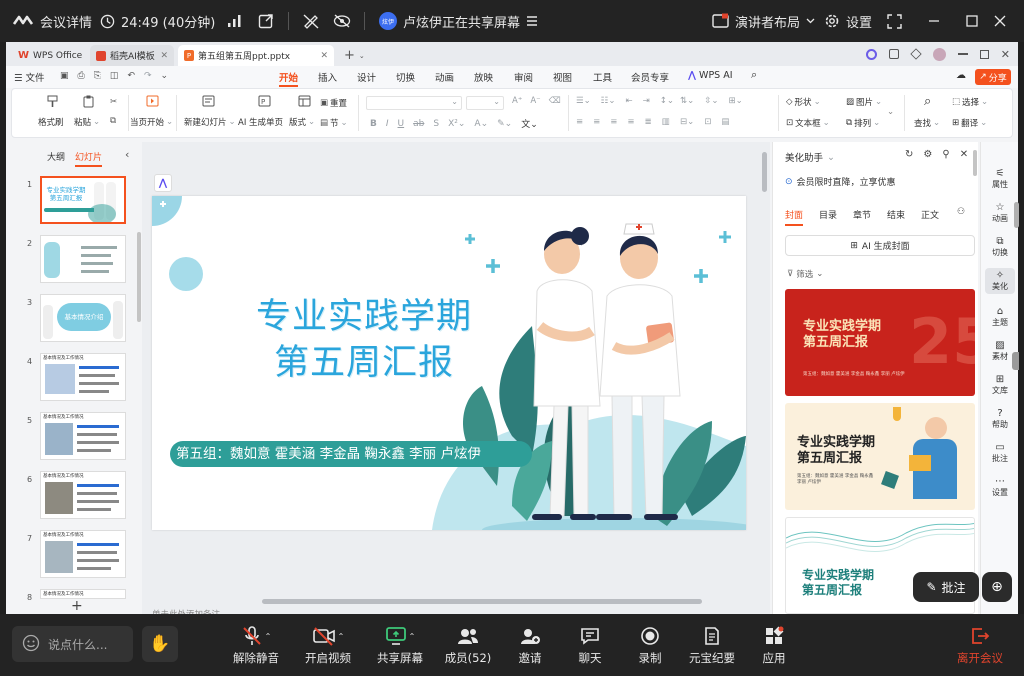  I want to click on apps-button: 应用, so click(774, 645).